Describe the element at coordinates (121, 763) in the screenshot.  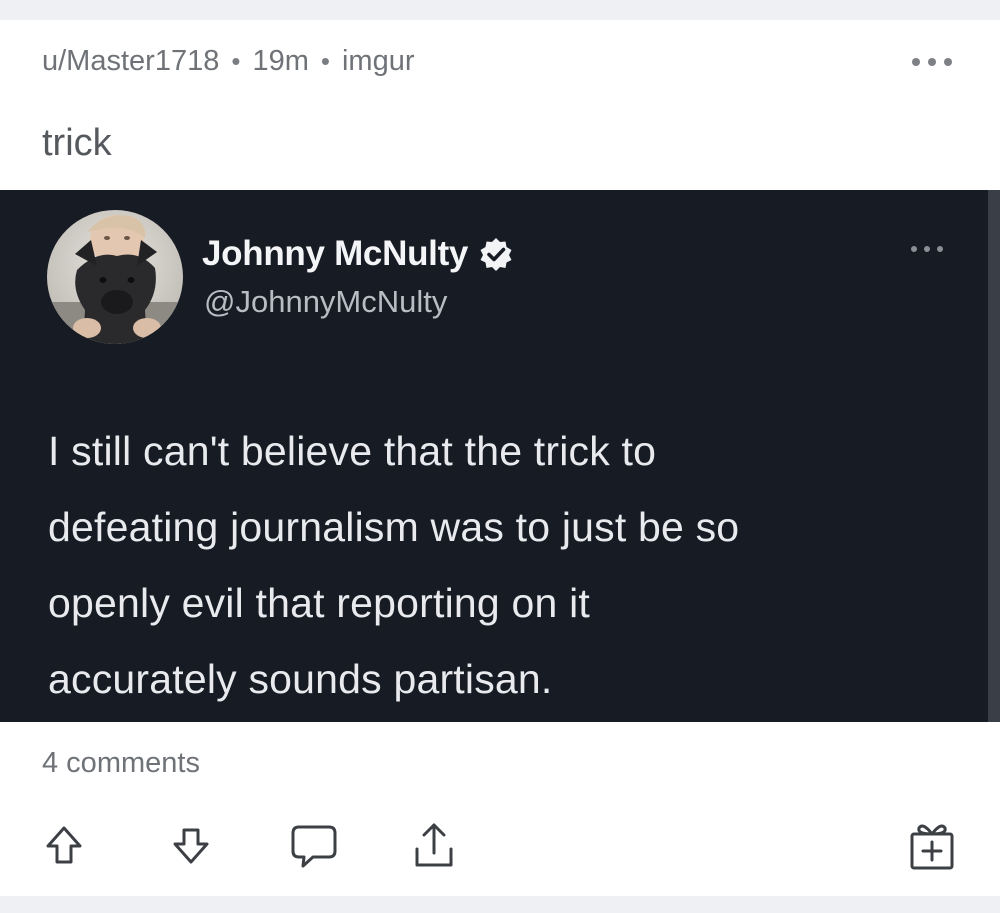
I see `comments-count: 4 comments` at that location.